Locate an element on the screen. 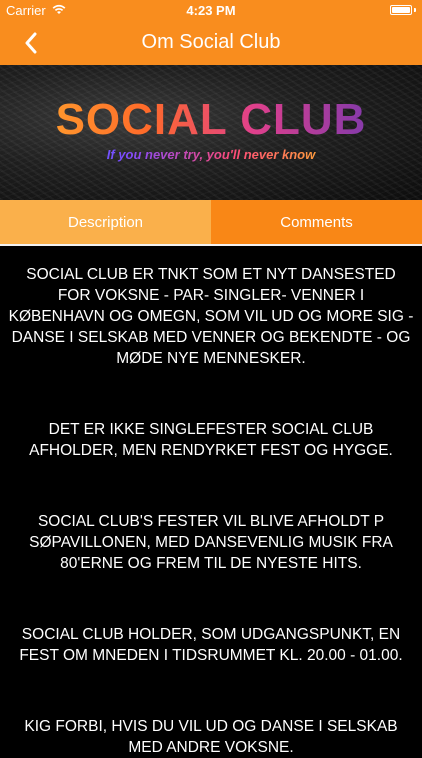 The image size is (422, 758). logo-text: SOCIAL CLUB is located at coordinates (211, 120).